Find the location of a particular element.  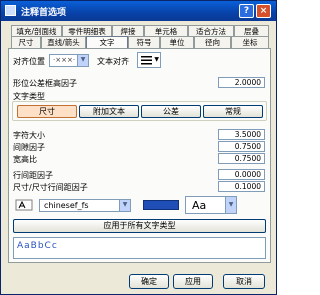

line-spacing-factor-input: 0.0000 is located at coordinates (241, 174).